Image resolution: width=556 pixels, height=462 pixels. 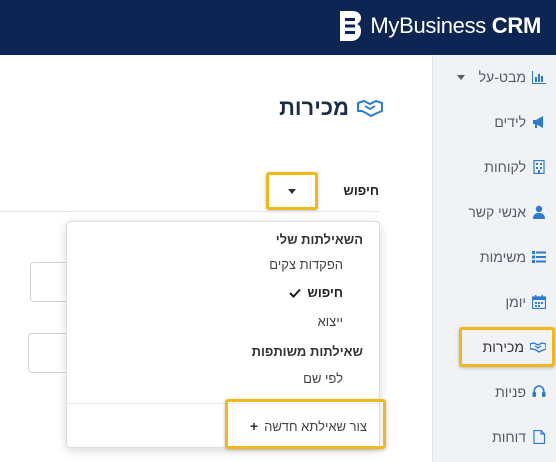 What do you see at coordinates (351, 26) in the screenshot?
I see `b-logo-icon` at bounding box center [351, 26].